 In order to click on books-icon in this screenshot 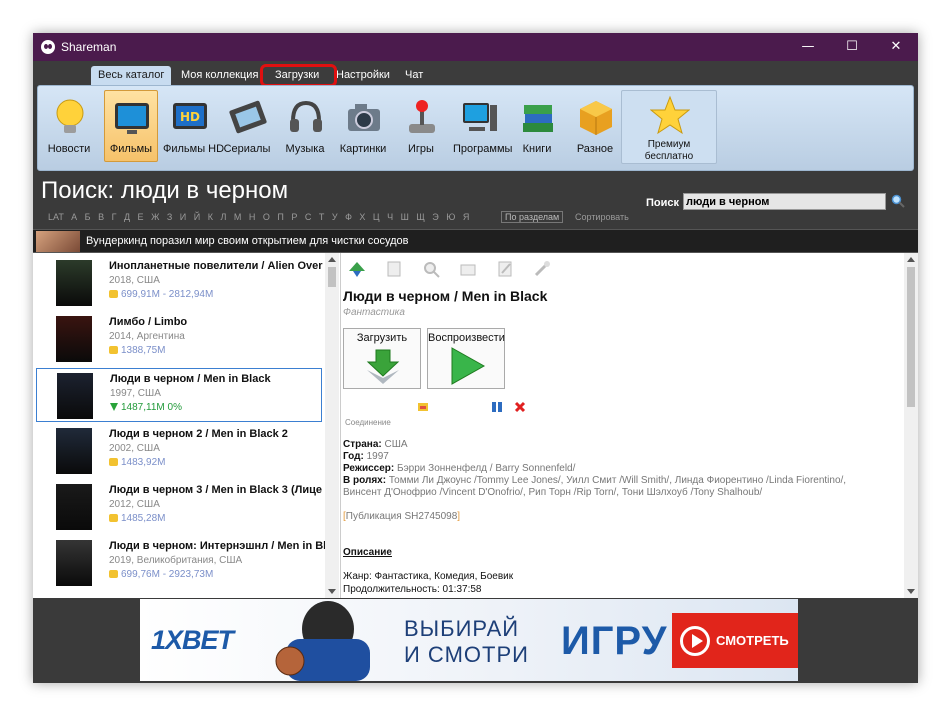, I will do `click(538, 118)`.